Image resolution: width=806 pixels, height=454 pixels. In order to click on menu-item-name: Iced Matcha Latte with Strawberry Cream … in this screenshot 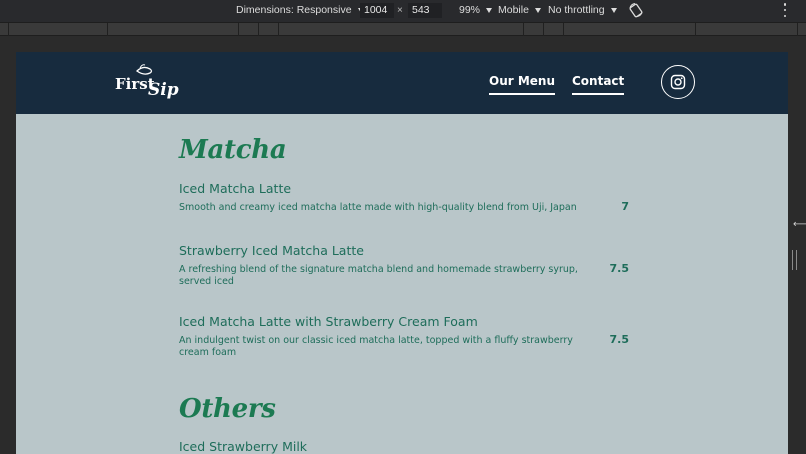, I will do `click(328, 321)`.